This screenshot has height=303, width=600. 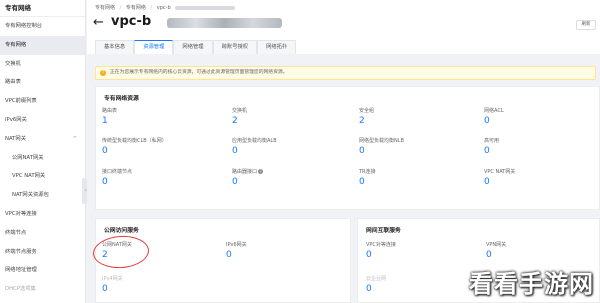 I want to click on sidebar-item-label: VPC NAT网关, so click(x=29, y=176).